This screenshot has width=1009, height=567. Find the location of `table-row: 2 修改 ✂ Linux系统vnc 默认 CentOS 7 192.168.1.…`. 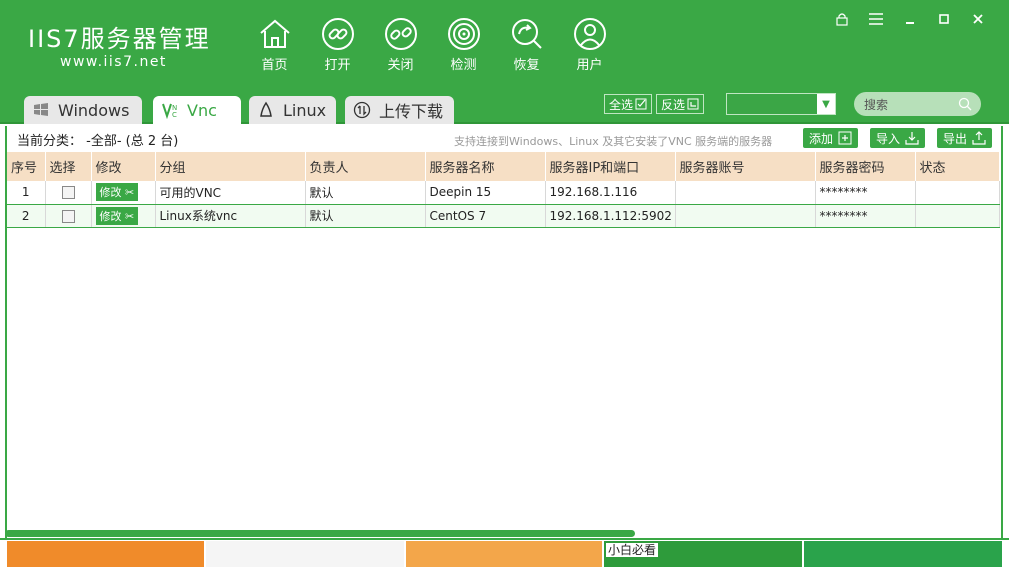

table-row: 2 修改 ✂ Linux系统vnc 默认 CentOS 7 192.168.1.… is located at coordinates (503, 216).